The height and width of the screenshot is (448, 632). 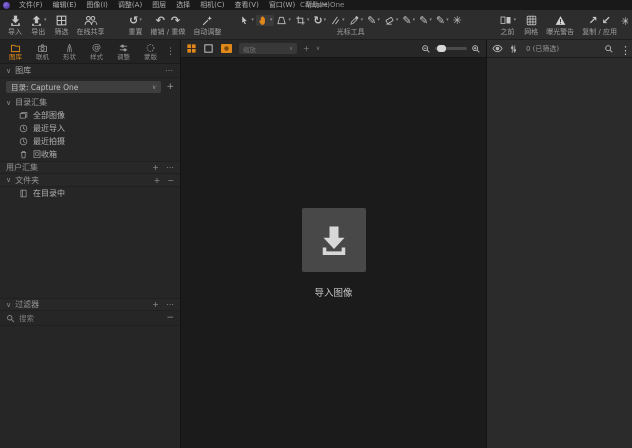 What do you see at coordinates (31, 5) in the screenshot?
I see `menu-file: 文件(F)` at bounding box center [31, 5].